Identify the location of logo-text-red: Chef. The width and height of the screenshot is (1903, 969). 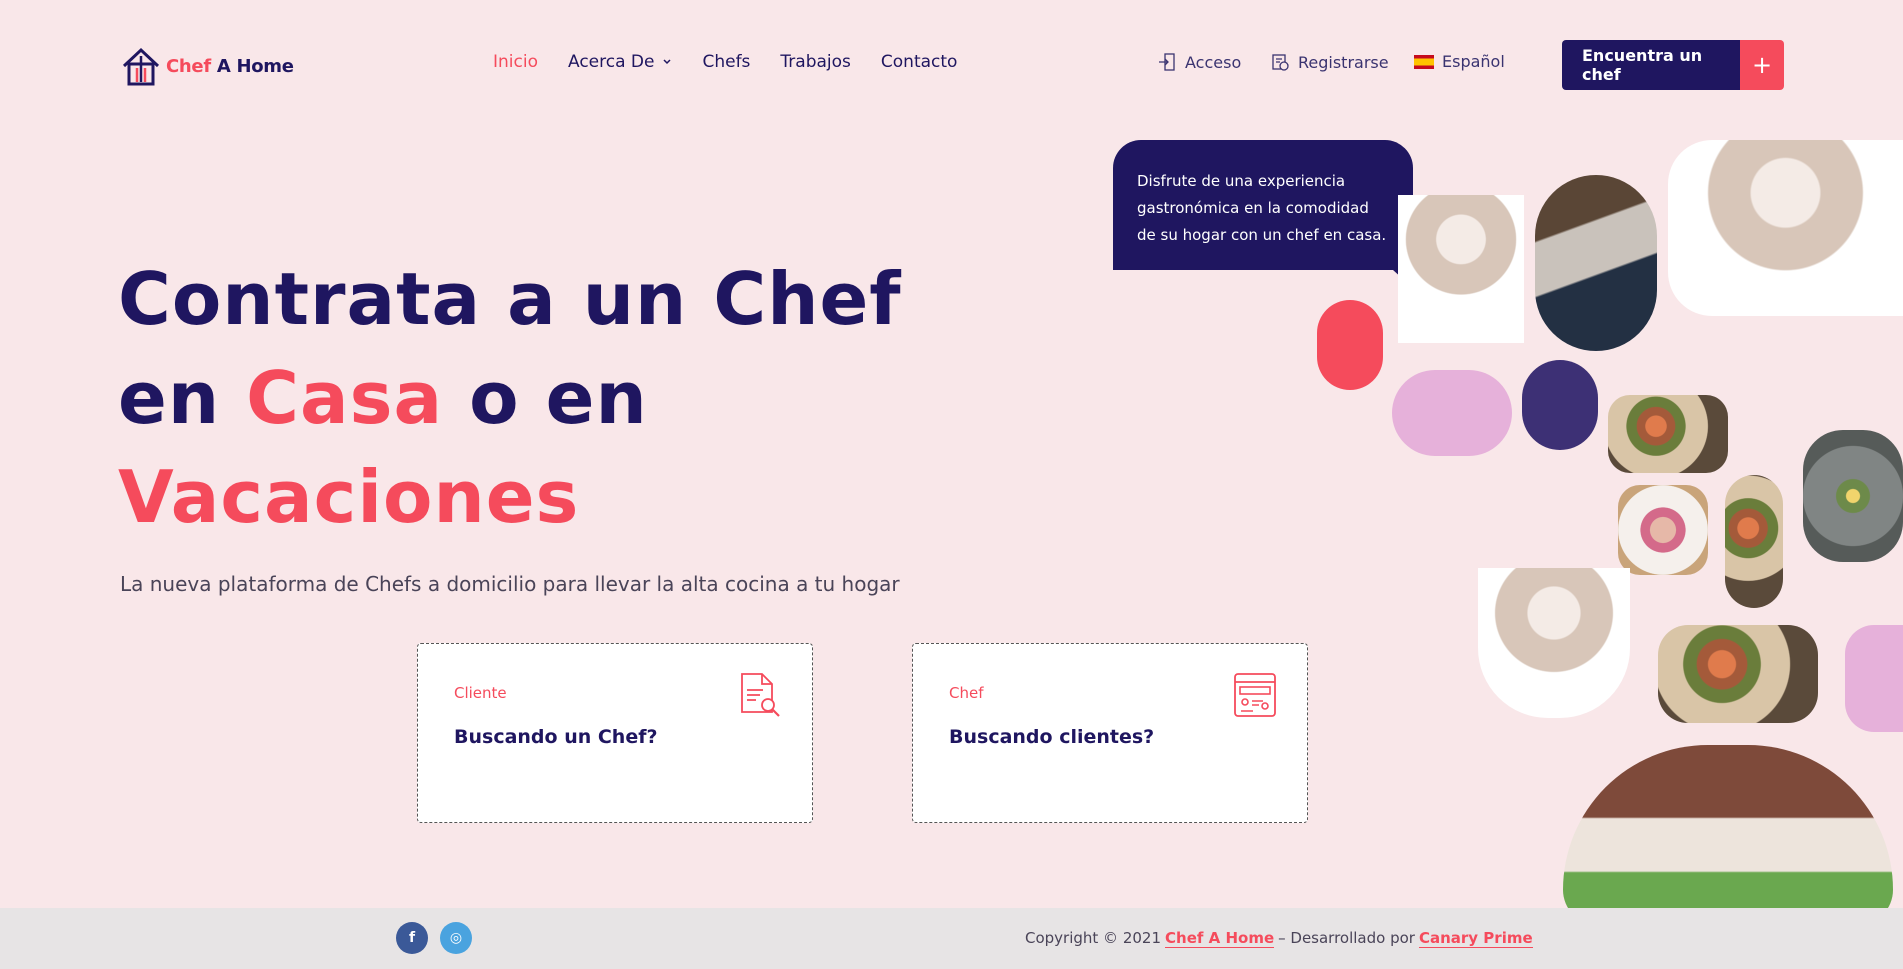
(188, 66).